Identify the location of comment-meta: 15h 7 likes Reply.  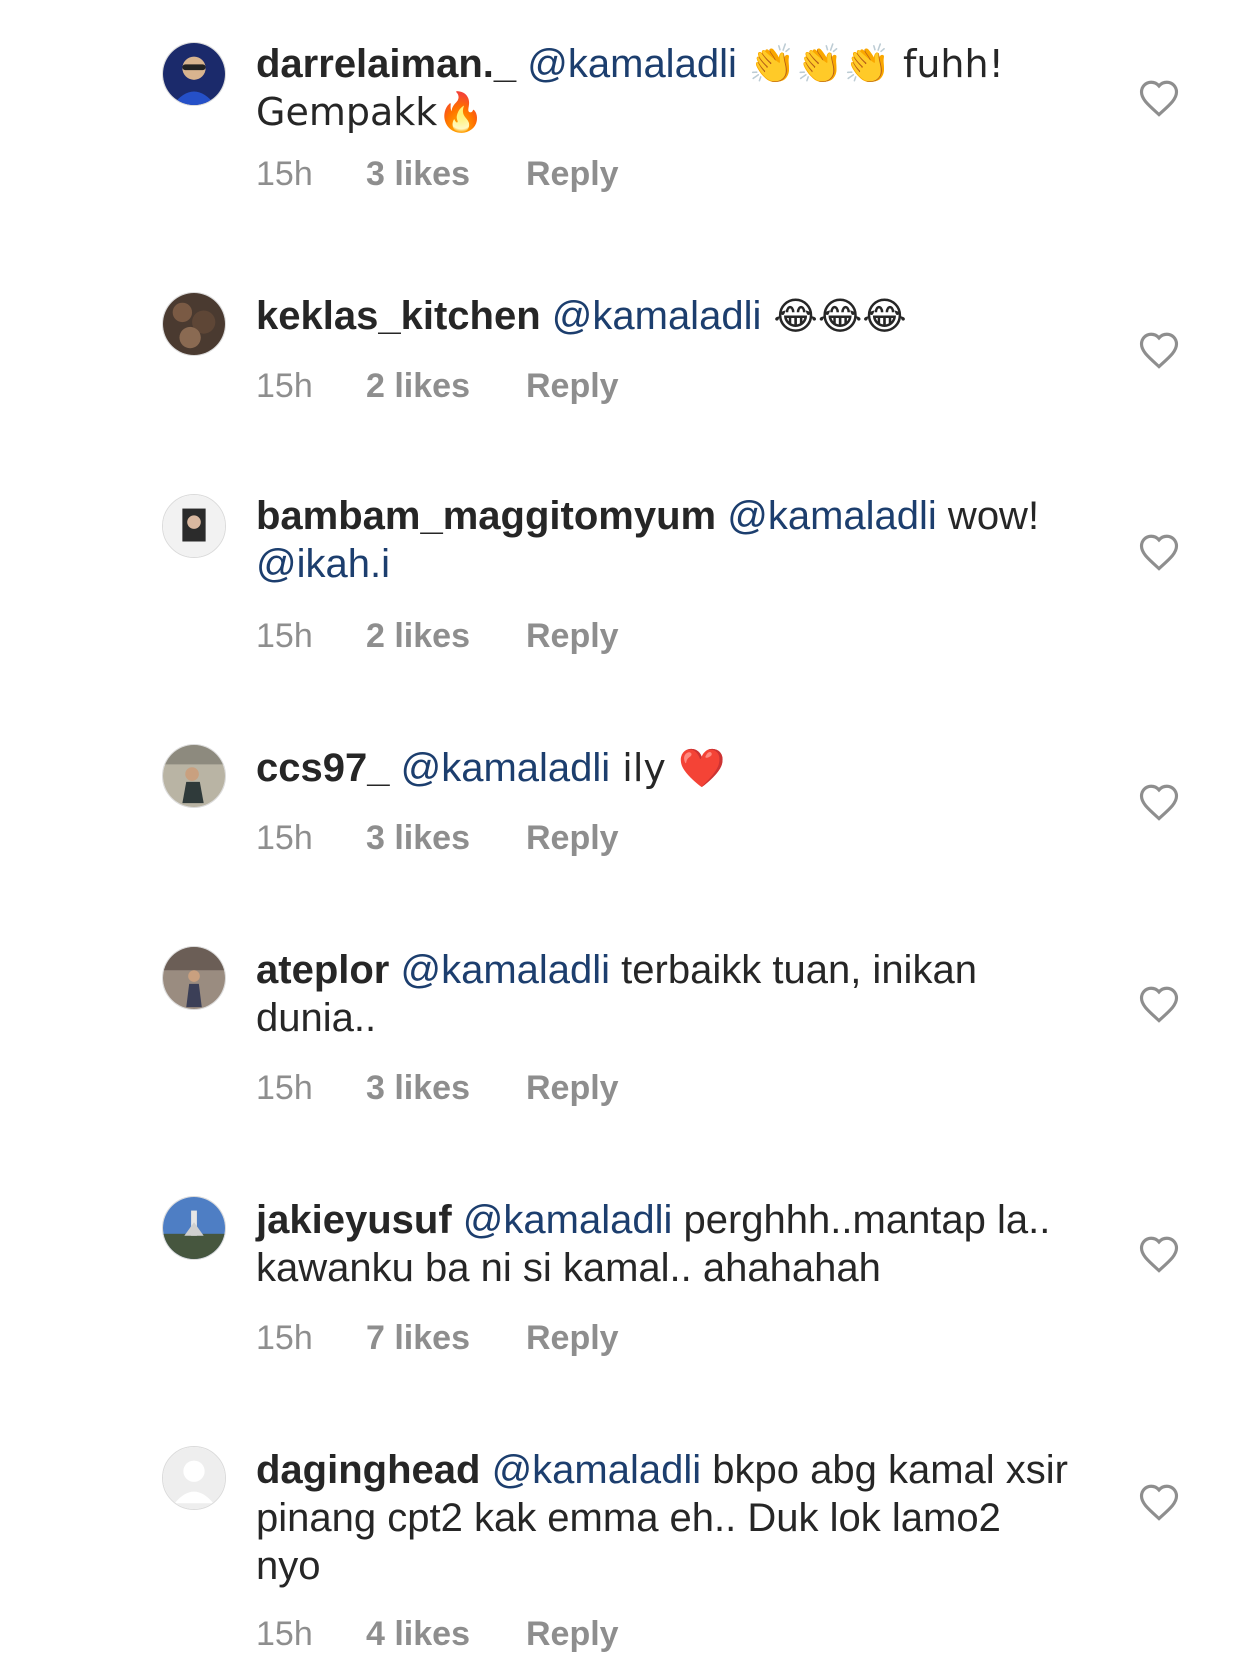
(437, 1338).